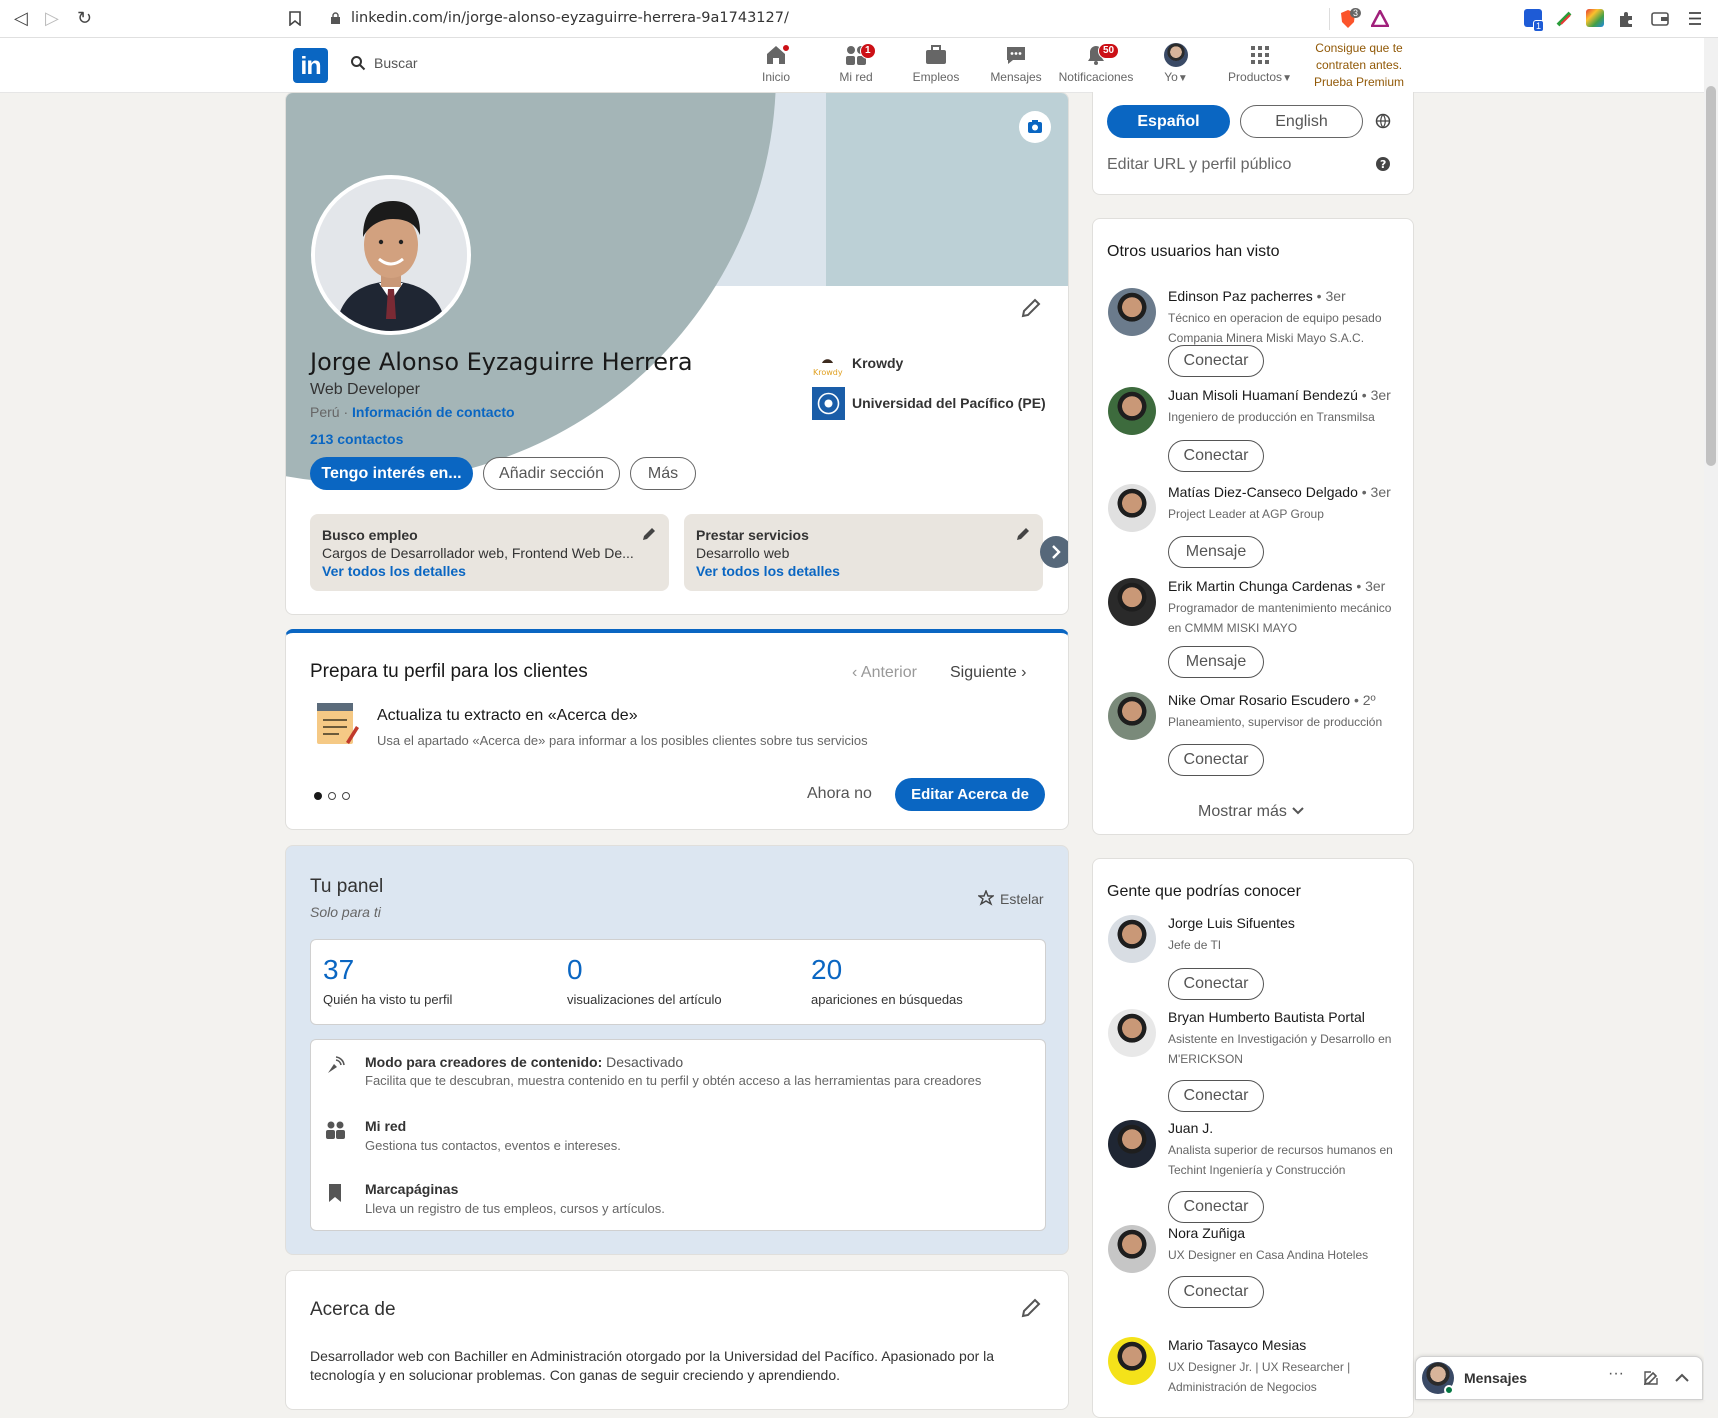 This screenshot has width=1718, height=1418. I want to click on briefcase-icon, so click(936, 54).